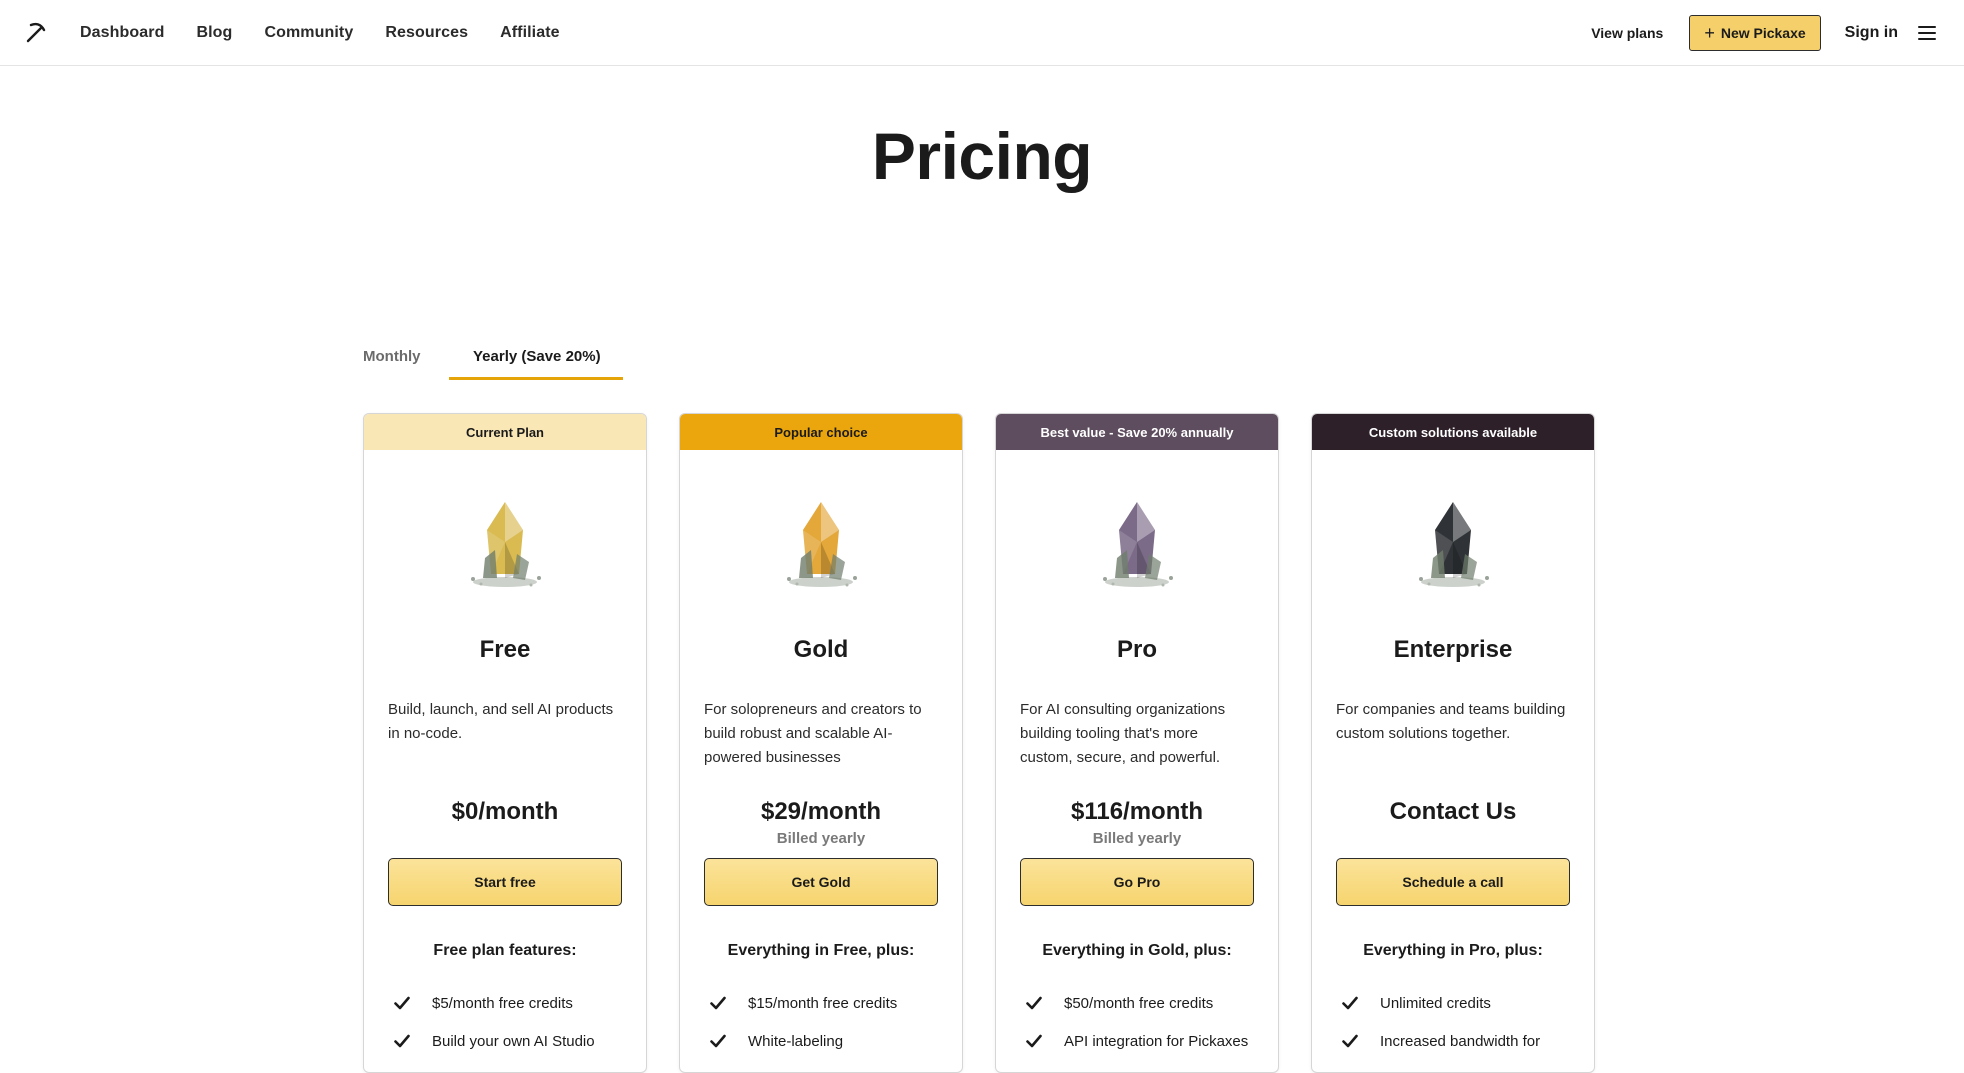 This screenshot has height=1073, width=1964. I want to click on feature-text: White-labeling, so click(796, 1041).